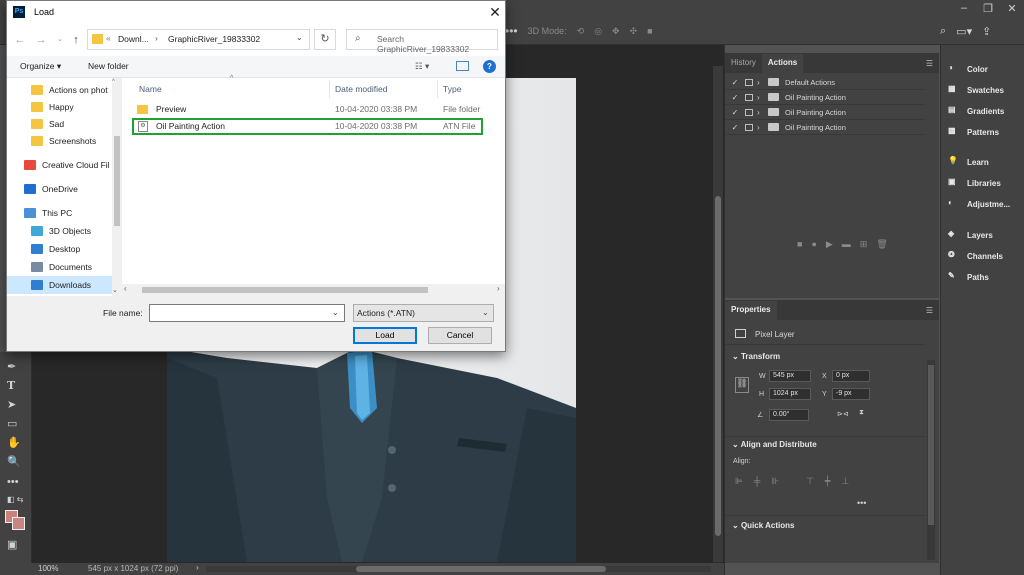  What do you see at coordinates (47, 123) in the screenshot?
I see `nav-item: Sad` at bounding box center [47, 123].